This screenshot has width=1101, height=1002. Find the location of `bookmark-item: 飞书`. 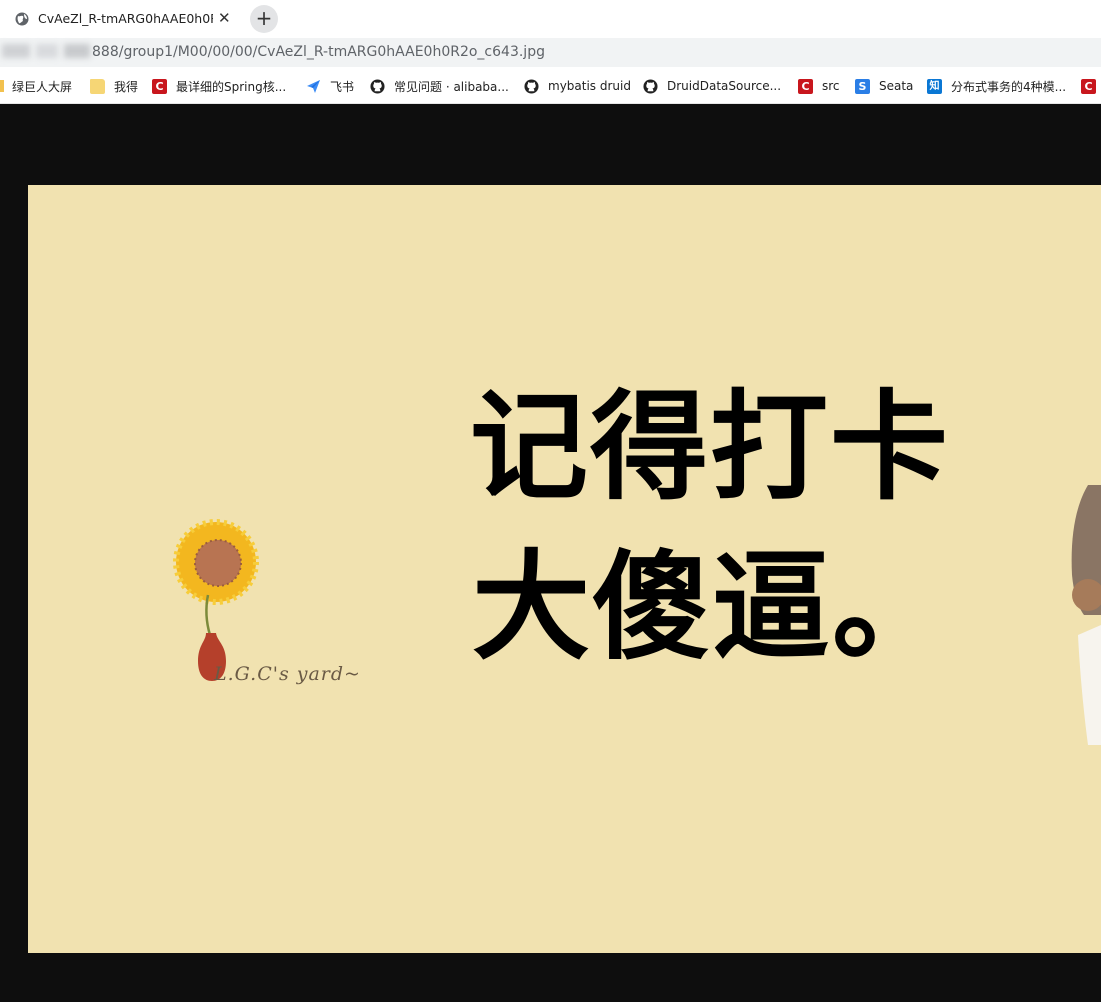

bookmark-item: 飞书 is located at coordinates (330, 86).